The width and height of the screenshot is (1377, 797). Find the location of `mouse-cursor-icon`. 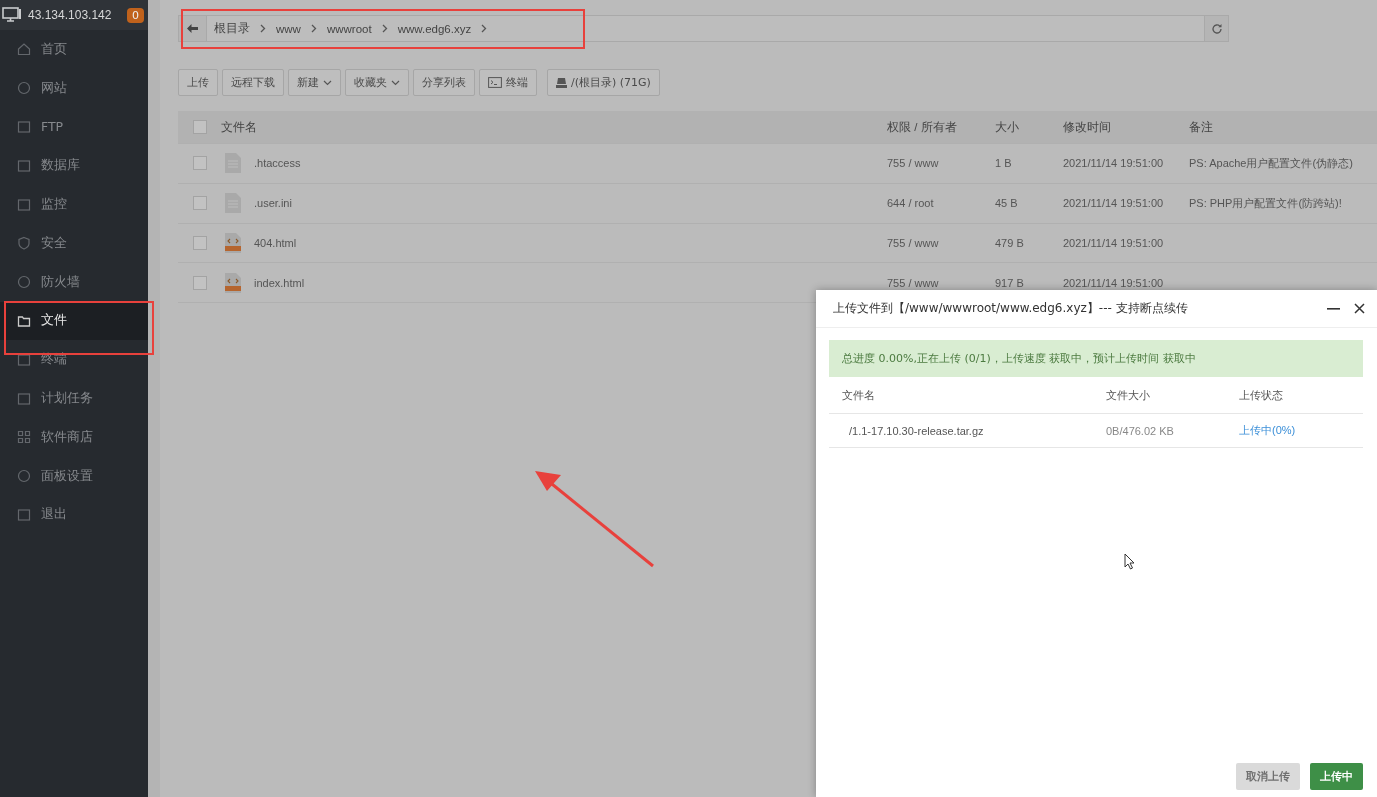

mouse-cursor-icon is located at coordinates (1129, 561).